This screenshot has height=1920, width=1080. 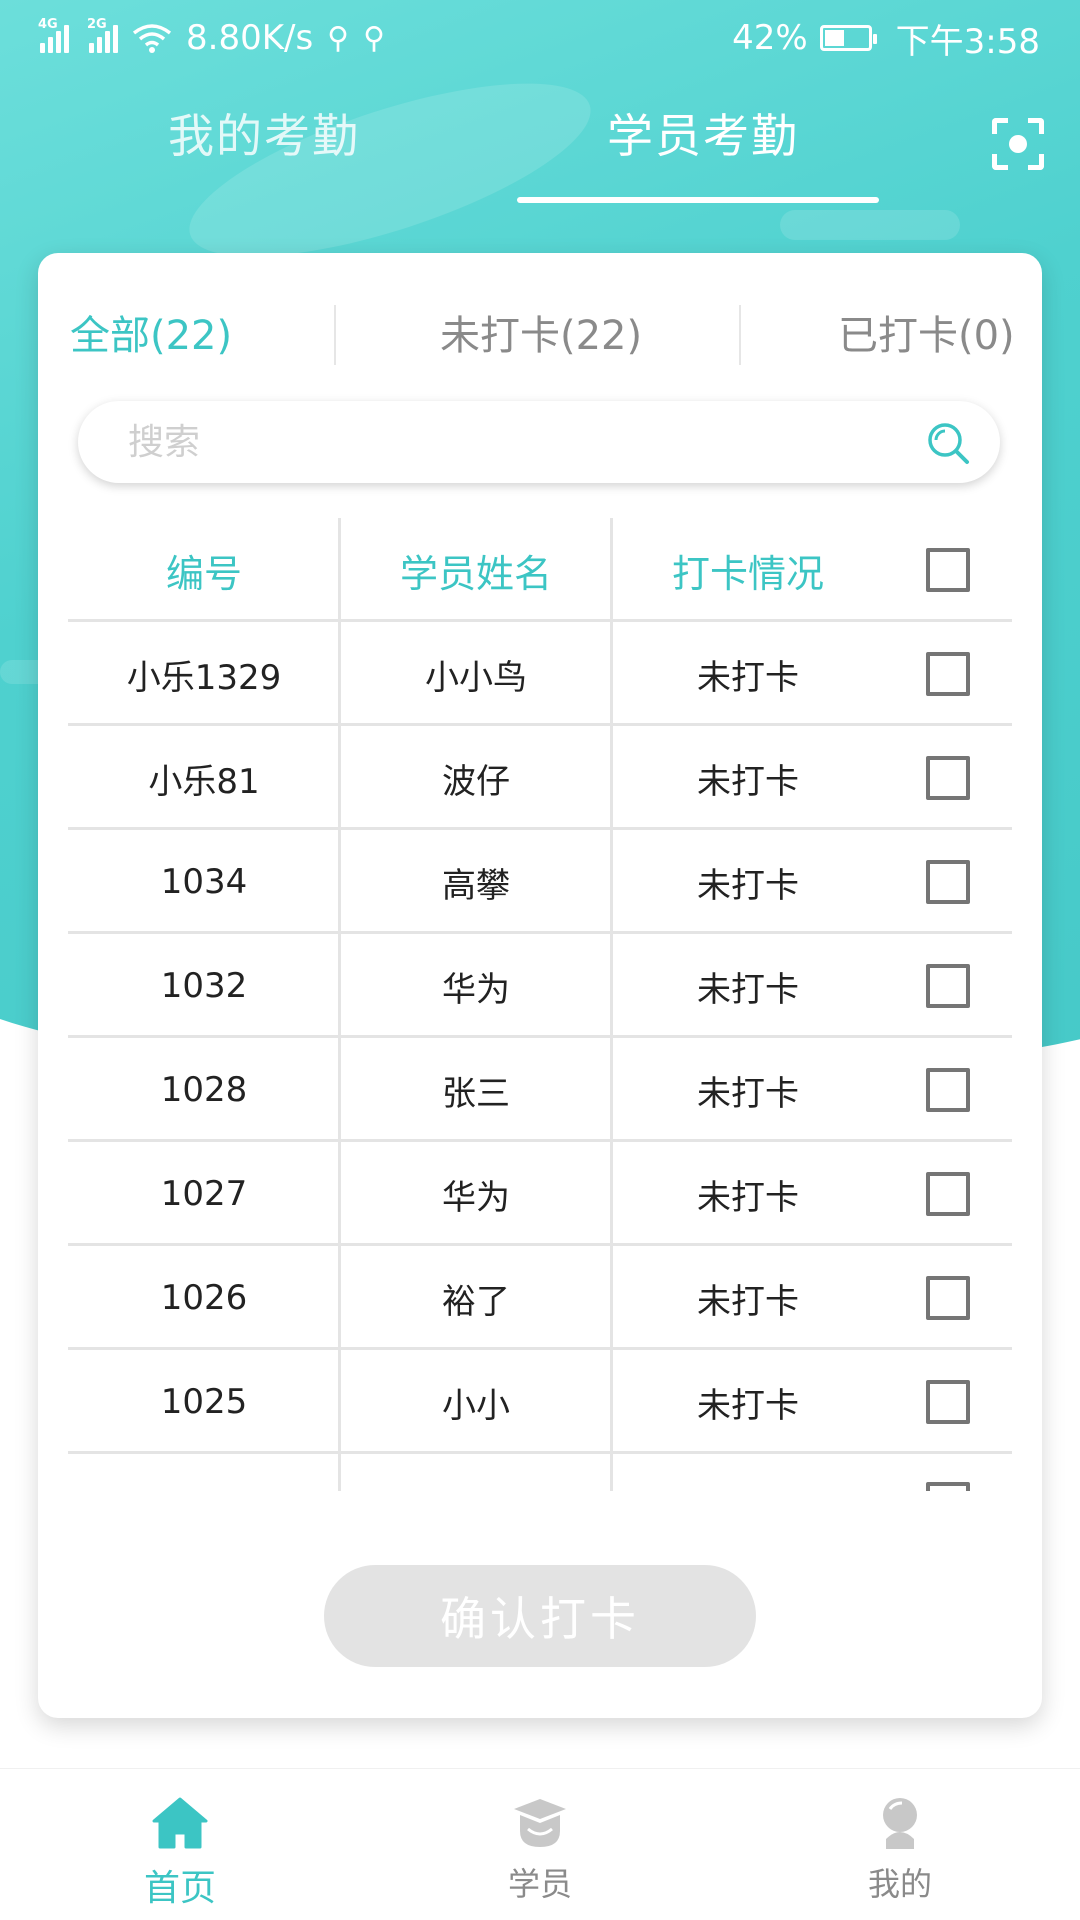 What do you see at coordinates (540, 778) in the screenshot?
I see `table-row: 小乐81 波仔 未打卡` at bounding box center [540, 778].